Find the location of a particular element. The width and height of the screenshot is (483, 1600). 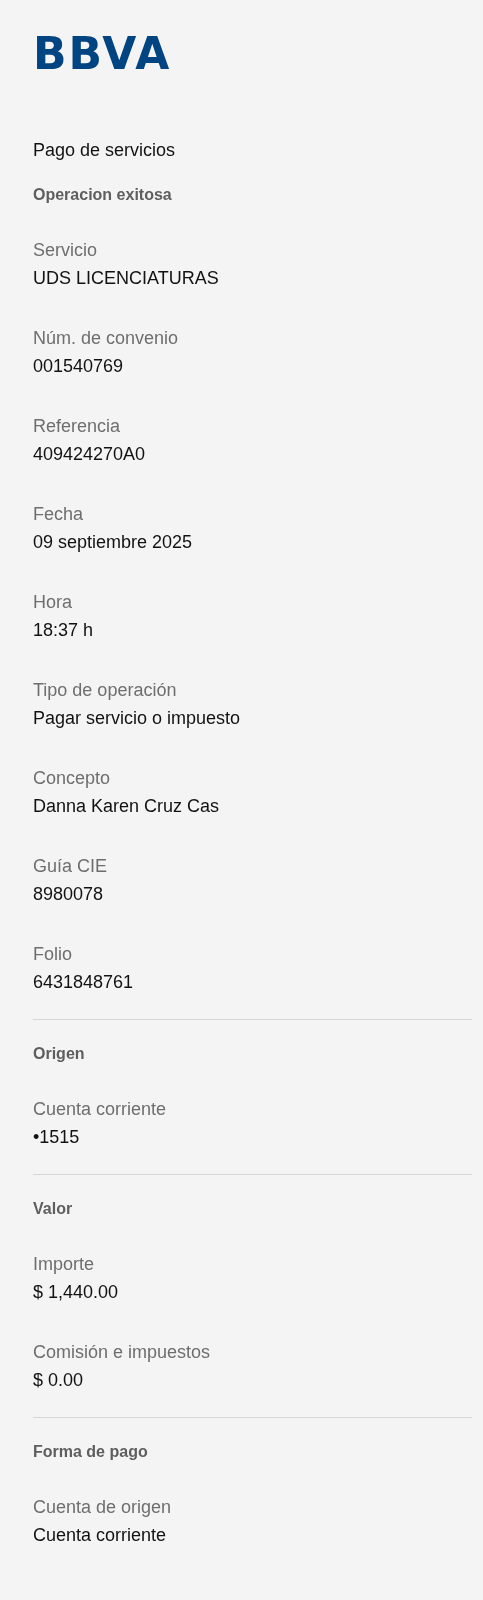

field-value: Danna Karen Cruz Cas is located at coordinates (126, 806).